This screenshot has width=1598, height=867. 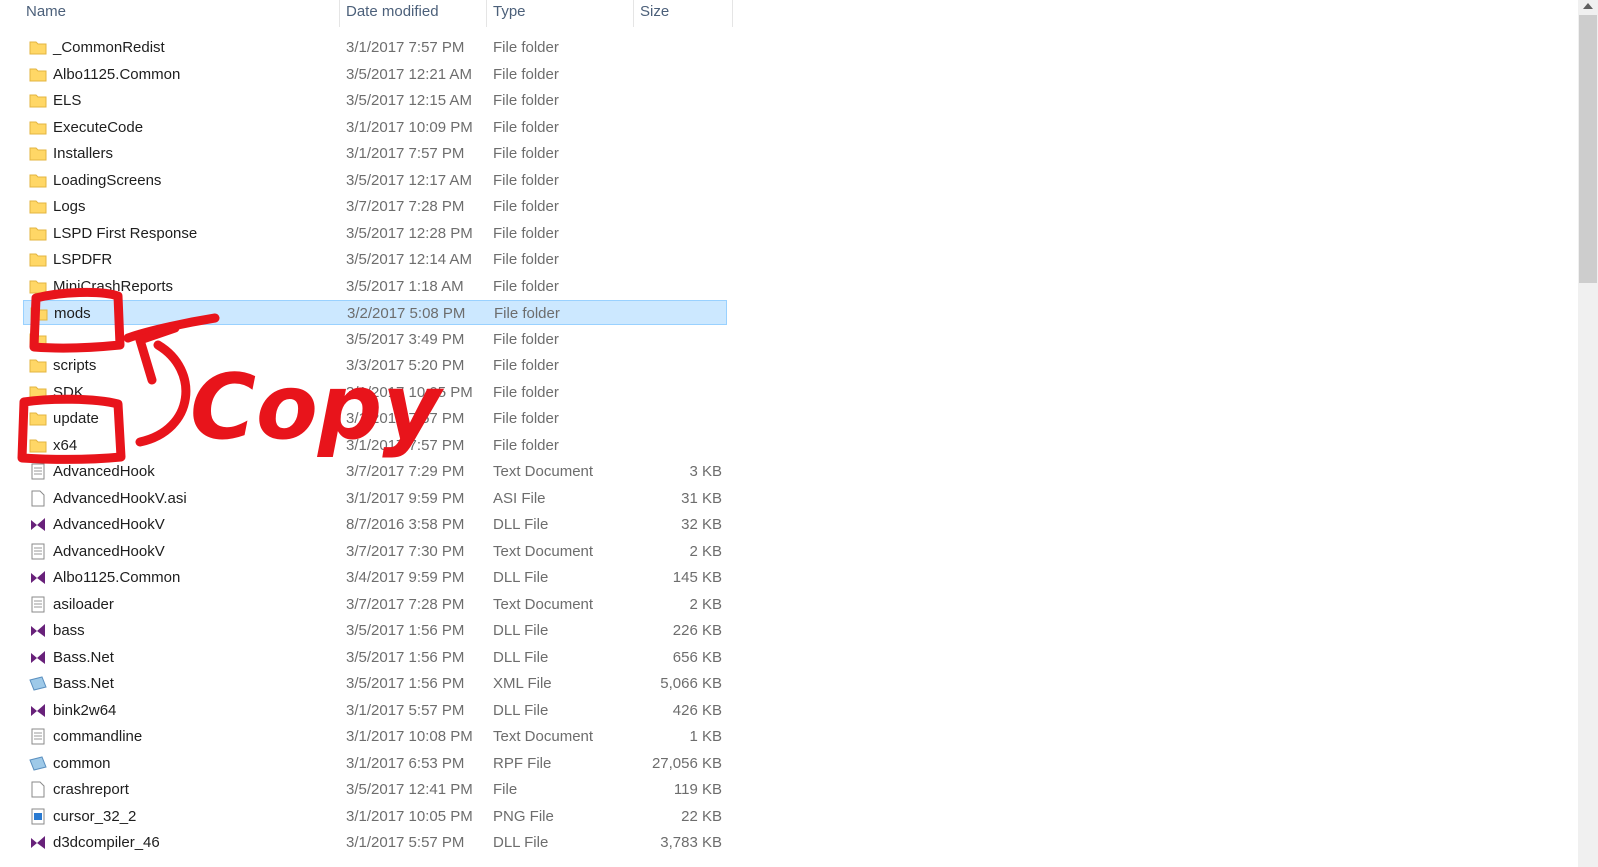 I want to click on file-date-modified: 3/1/2017 9:59 PM, so click(x=405, y=498).